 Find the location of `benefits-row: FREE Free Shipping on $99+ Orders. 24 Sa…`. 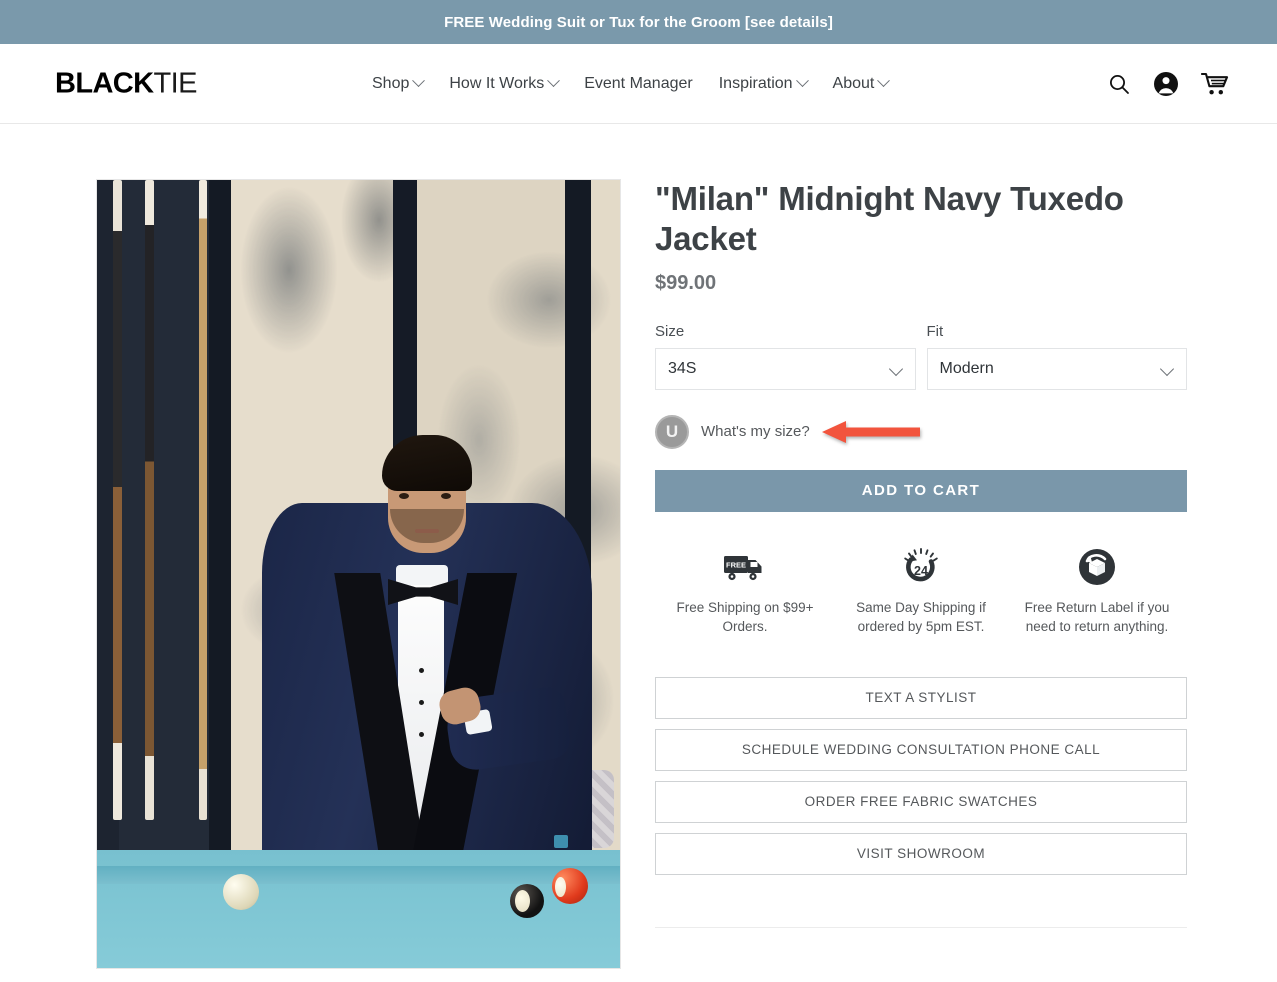

benefits-row: FREE Free Shipping on $99+ Orders. 24 Sa… is located at coordinates (921, 591).